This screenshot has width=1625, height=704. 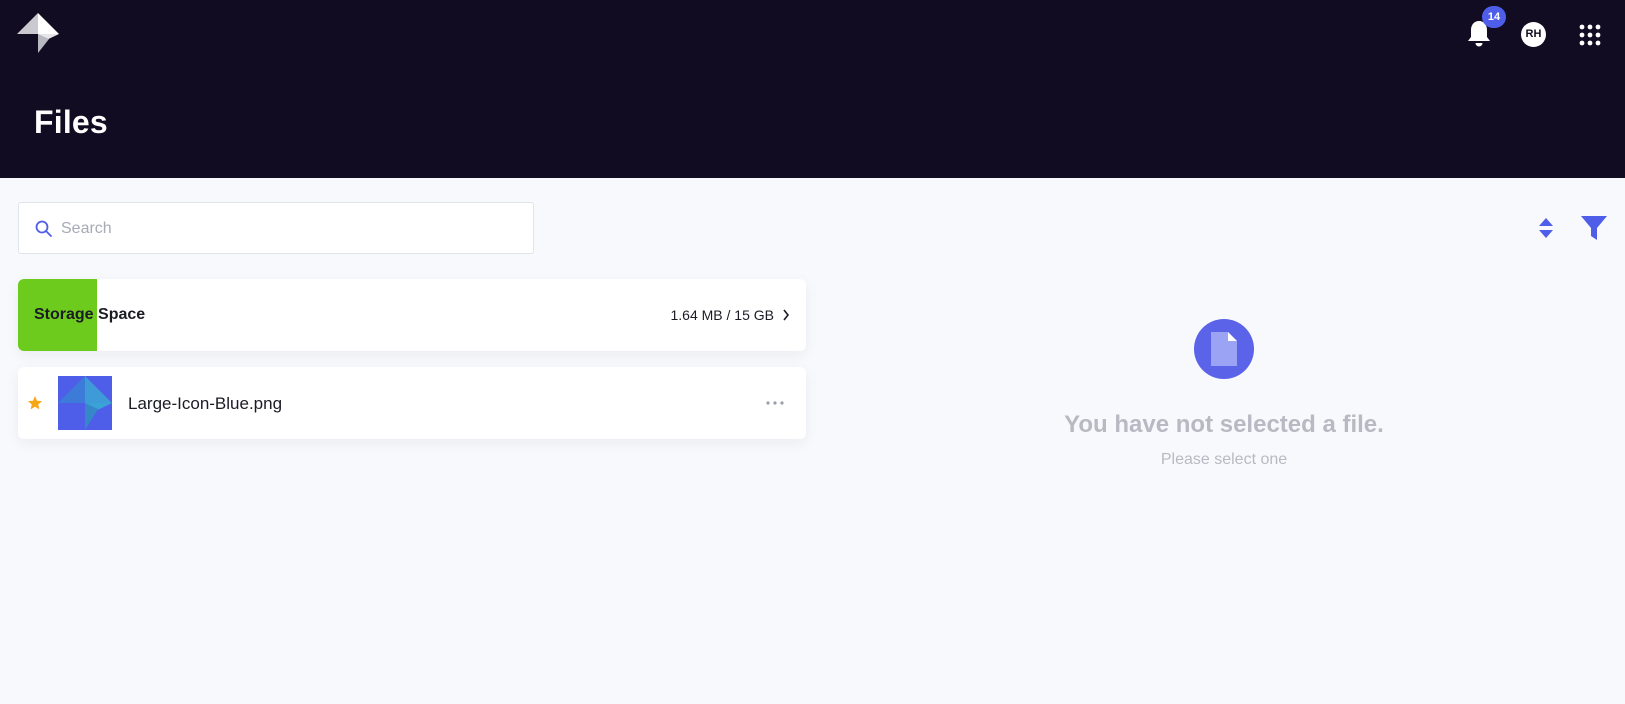 I want to click on storage-label: Storage Space, so click(x=90, y=314).